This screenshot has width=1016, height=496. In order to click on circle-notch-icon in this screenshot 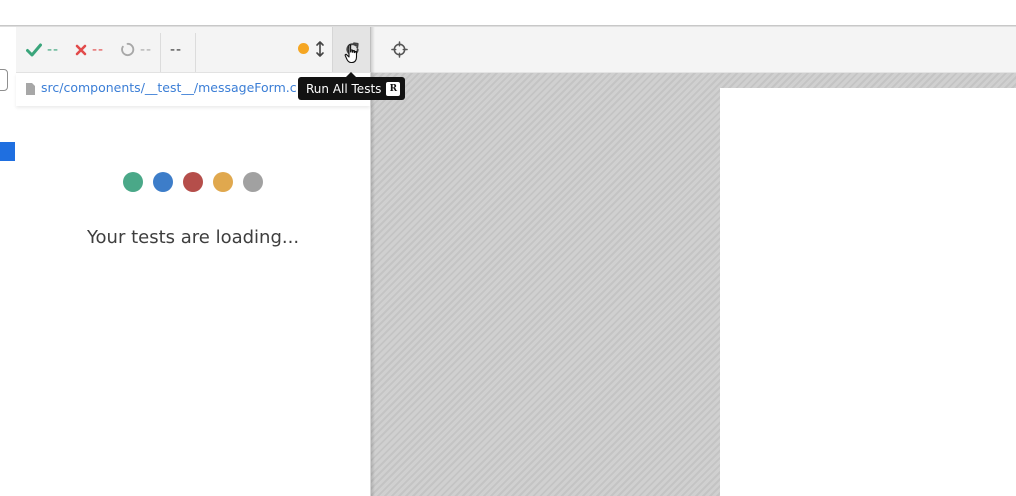, I will do `click(128, 49)`.